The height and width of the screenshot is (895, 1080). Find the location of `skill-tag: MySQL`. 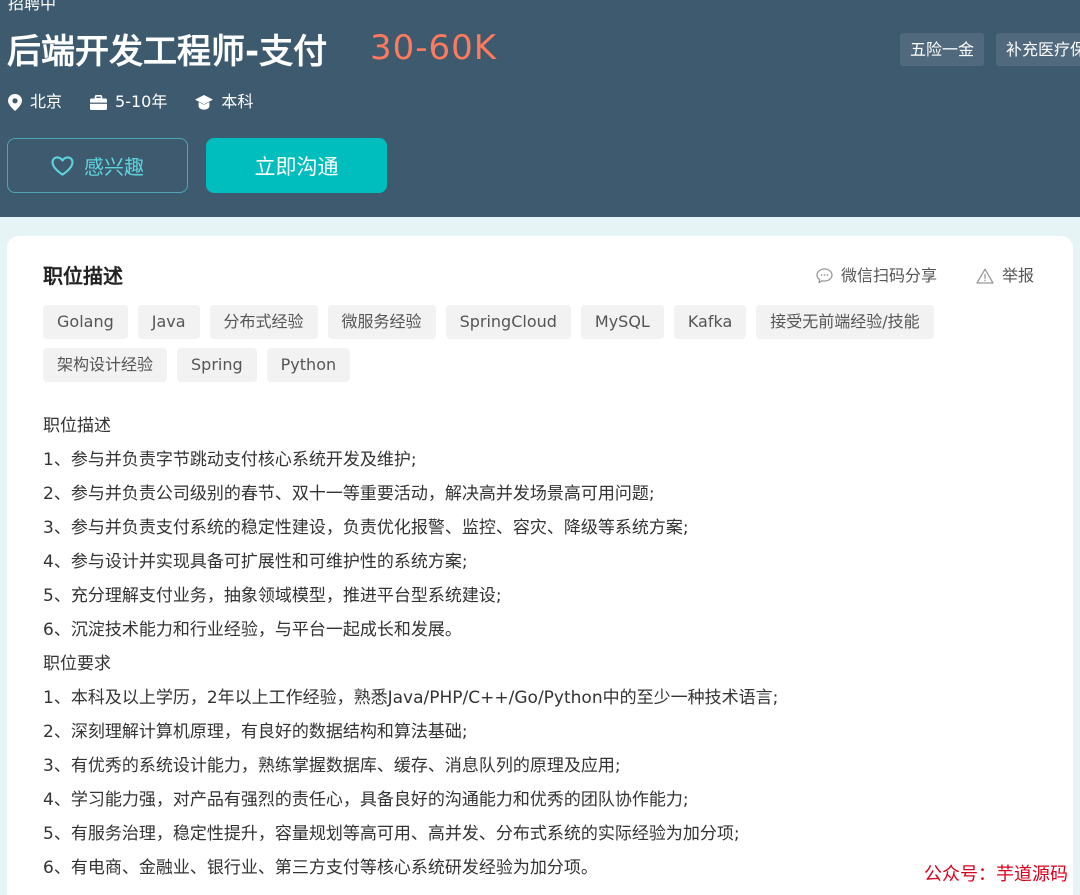

skill-tag: MySQL is located at coordinates (622, 322).